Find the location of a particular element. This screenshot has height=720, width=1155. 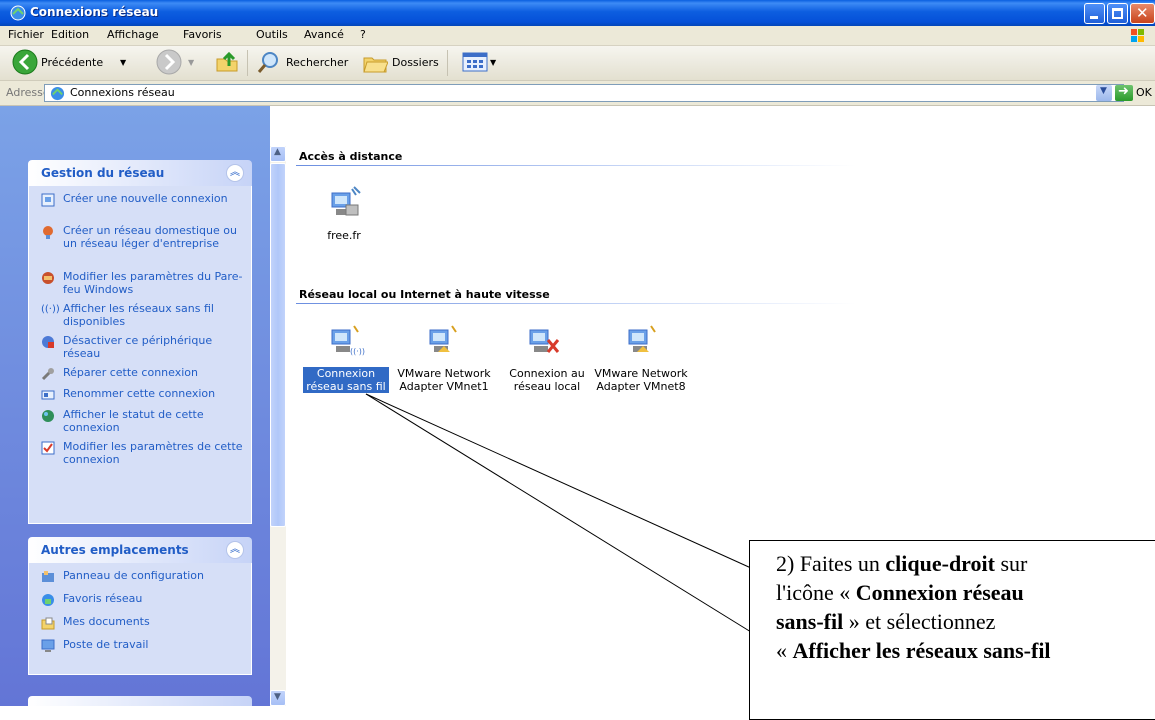

annotation-text-part: « is located at coordinates (784, 650).